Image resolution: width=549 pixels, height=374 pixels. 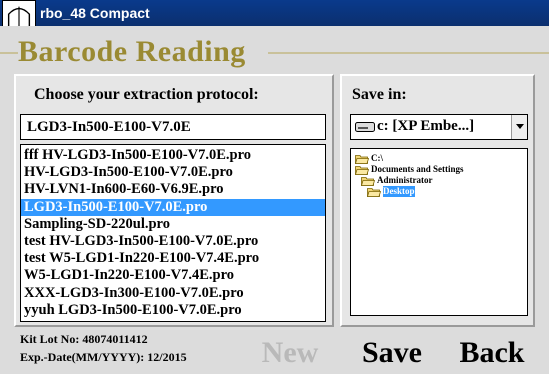 I want to click on folder-tree-item: Desktop, so click(x=439, y=191).